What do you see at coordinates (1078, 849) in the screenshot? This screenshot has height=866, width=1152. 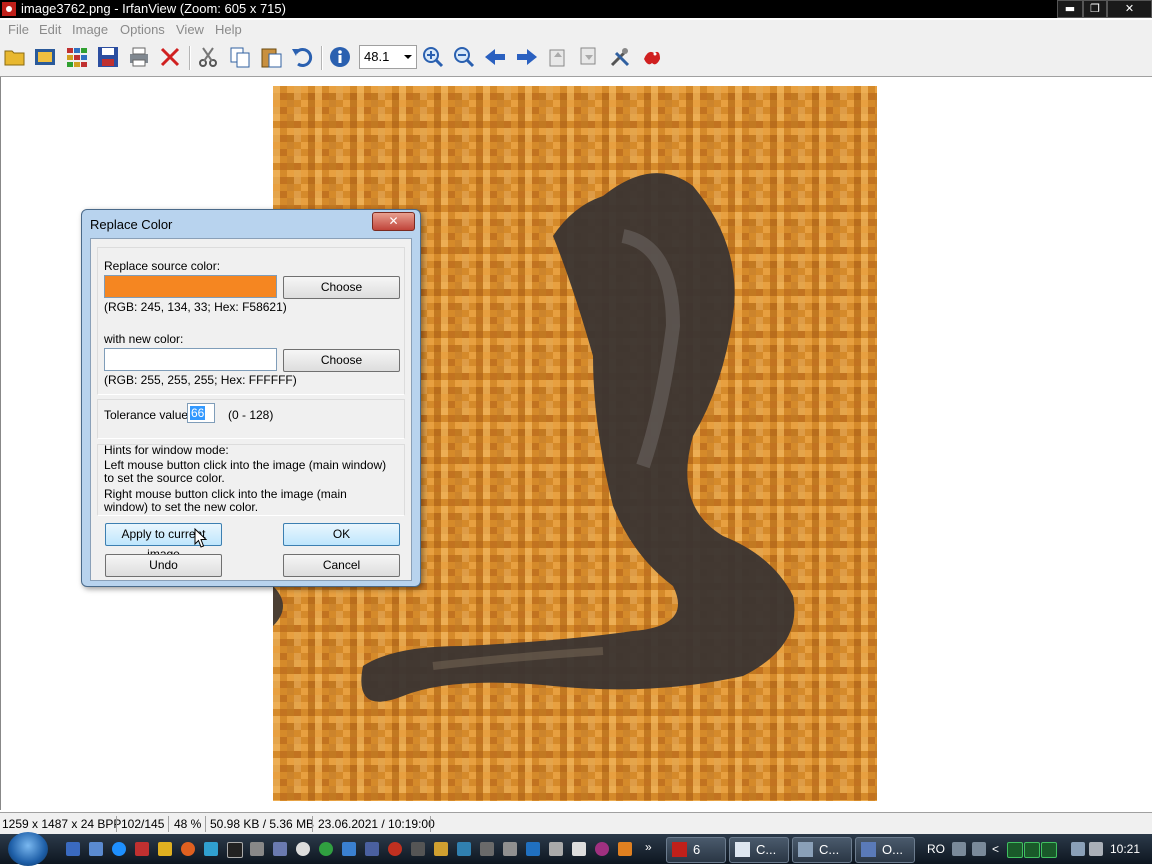 I see `network-icon` at bounding box center [1078, 849].